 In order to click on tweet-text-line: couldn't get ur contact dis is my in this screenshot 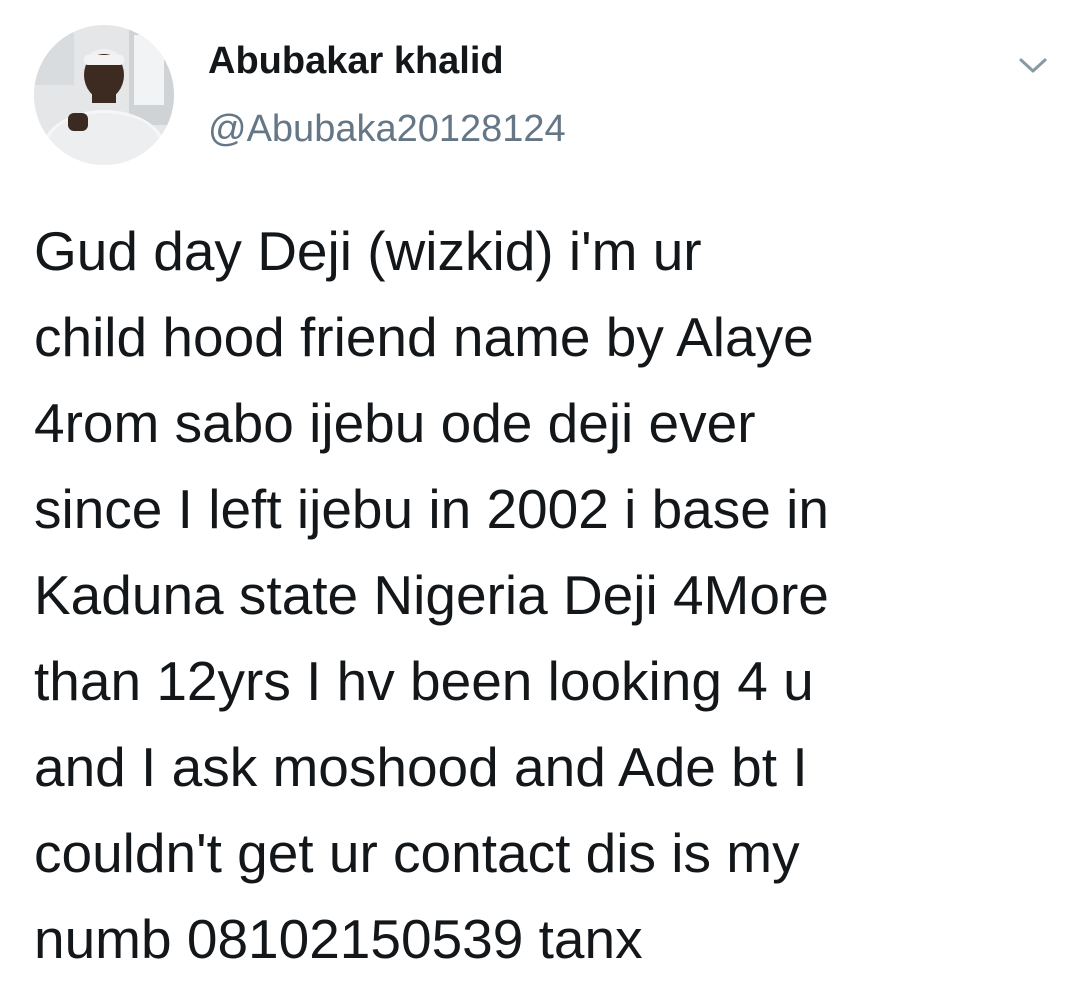, I will do `click(417, 853)`.